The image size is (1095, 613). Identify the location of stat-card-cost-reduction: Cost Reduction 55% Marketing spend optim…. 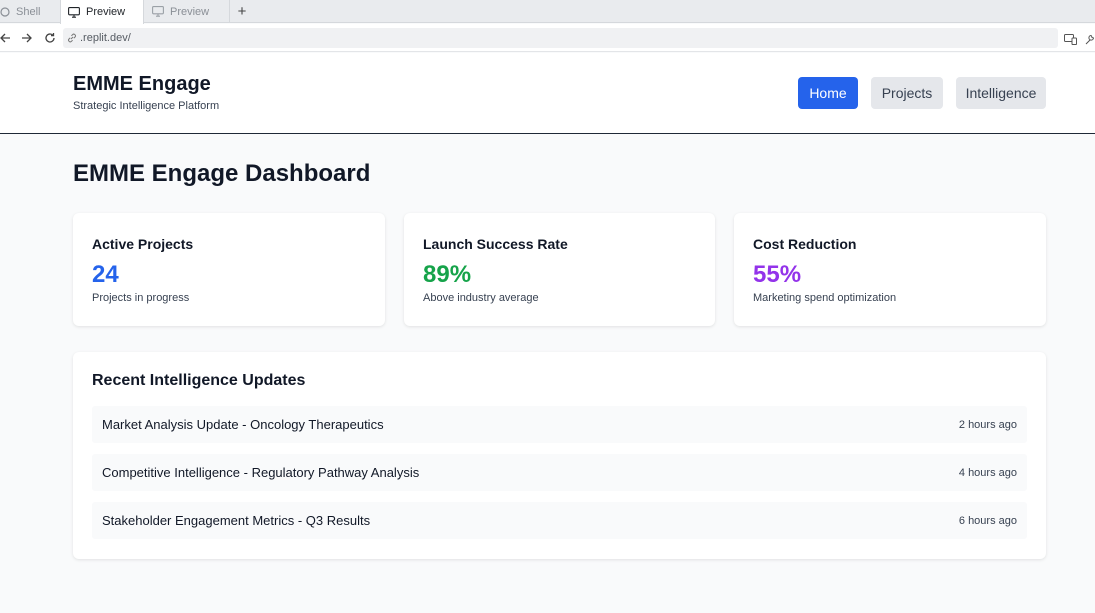
(890, 269).